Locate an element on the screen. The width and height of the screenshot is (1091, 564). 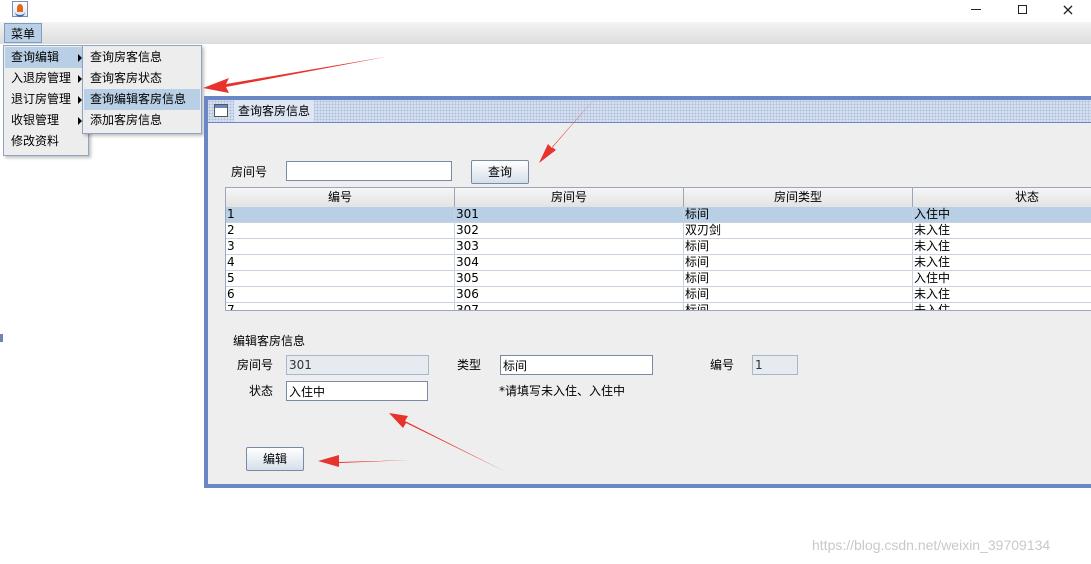
table-row: 1 301 标间 入住中 is located at coordinates (658, 215).